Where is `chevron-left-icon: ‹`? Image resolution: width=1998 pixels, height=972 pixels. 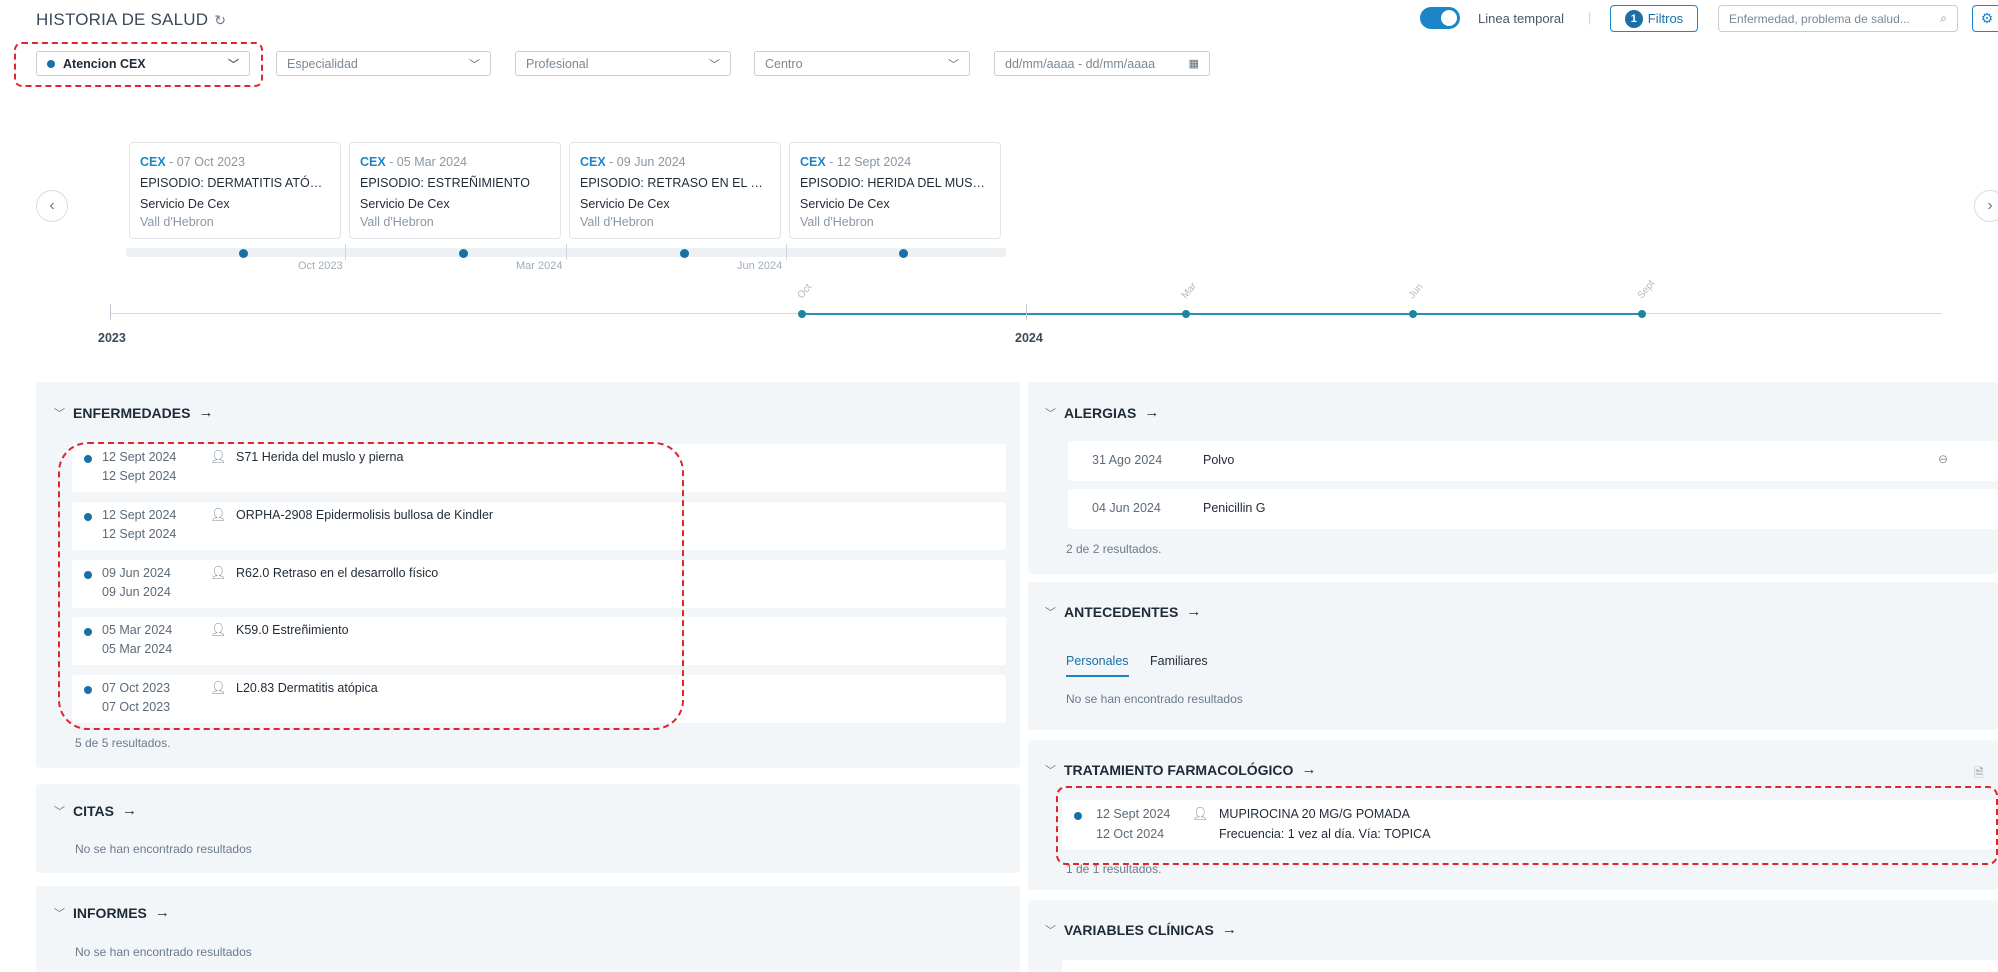 chevron-left-icon: ‹ is located at coordinates (52, 205).